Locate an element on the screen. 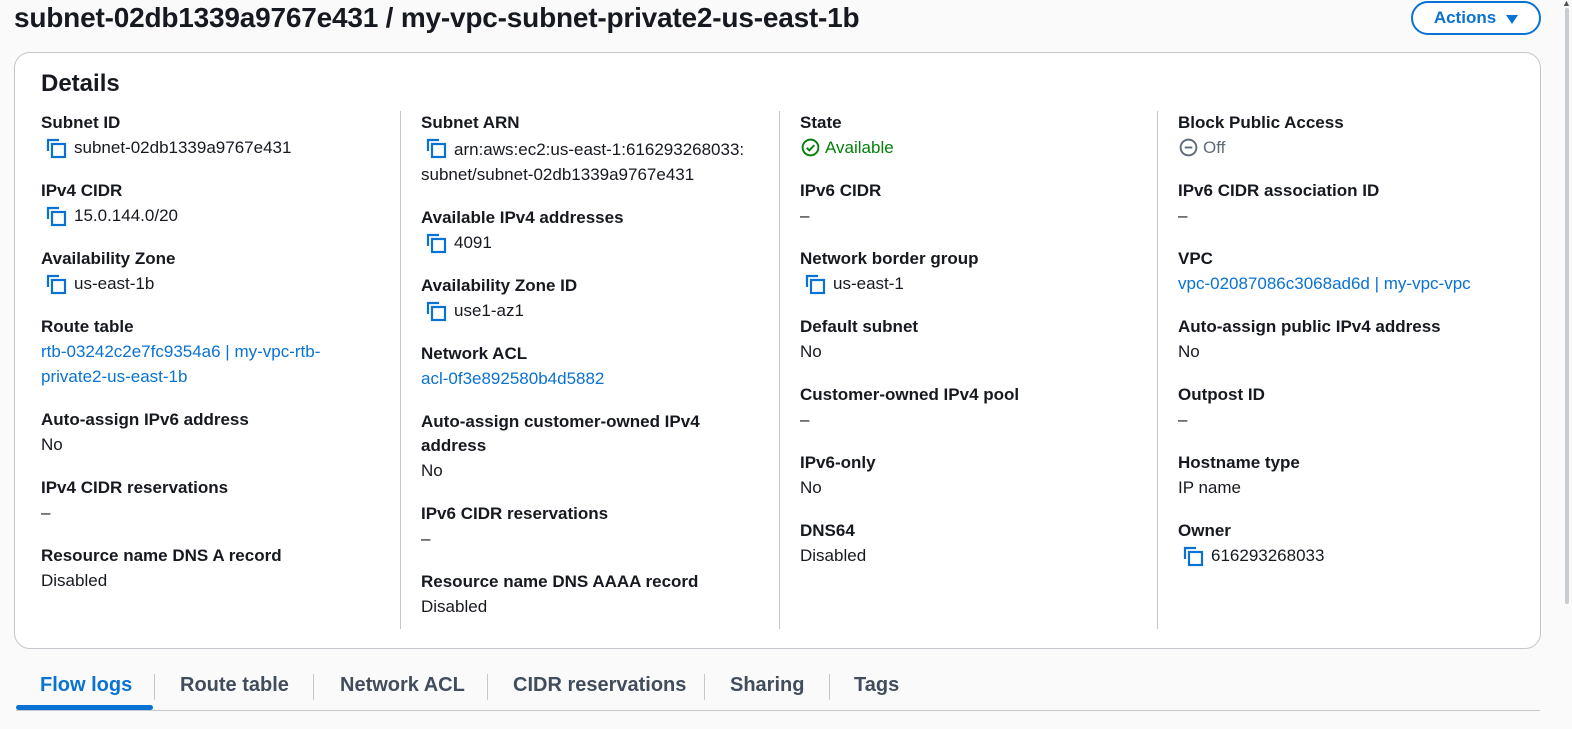  tab-network-acl: Network ACL is located at coordinates (402, 685).